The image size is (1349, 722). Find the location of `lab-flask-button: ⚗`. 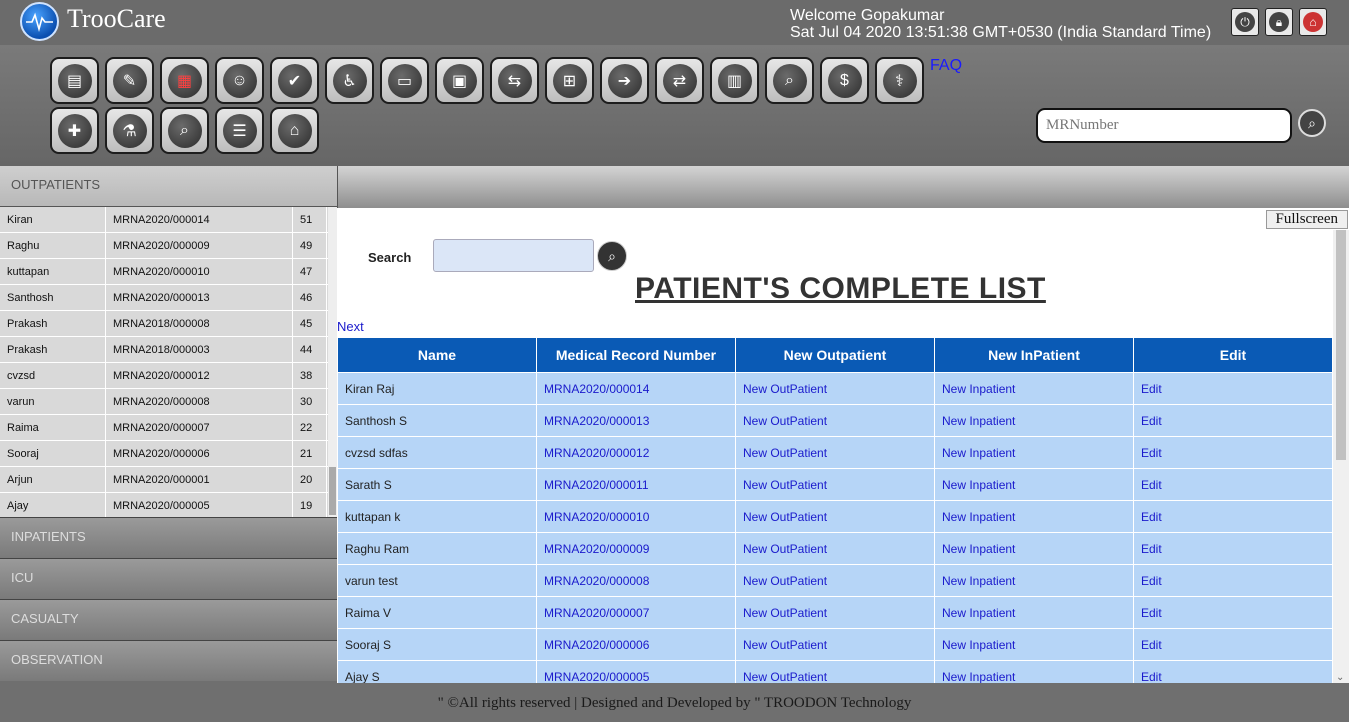

lab-flask-button: ⚗ is located at coordinates (129, 130).